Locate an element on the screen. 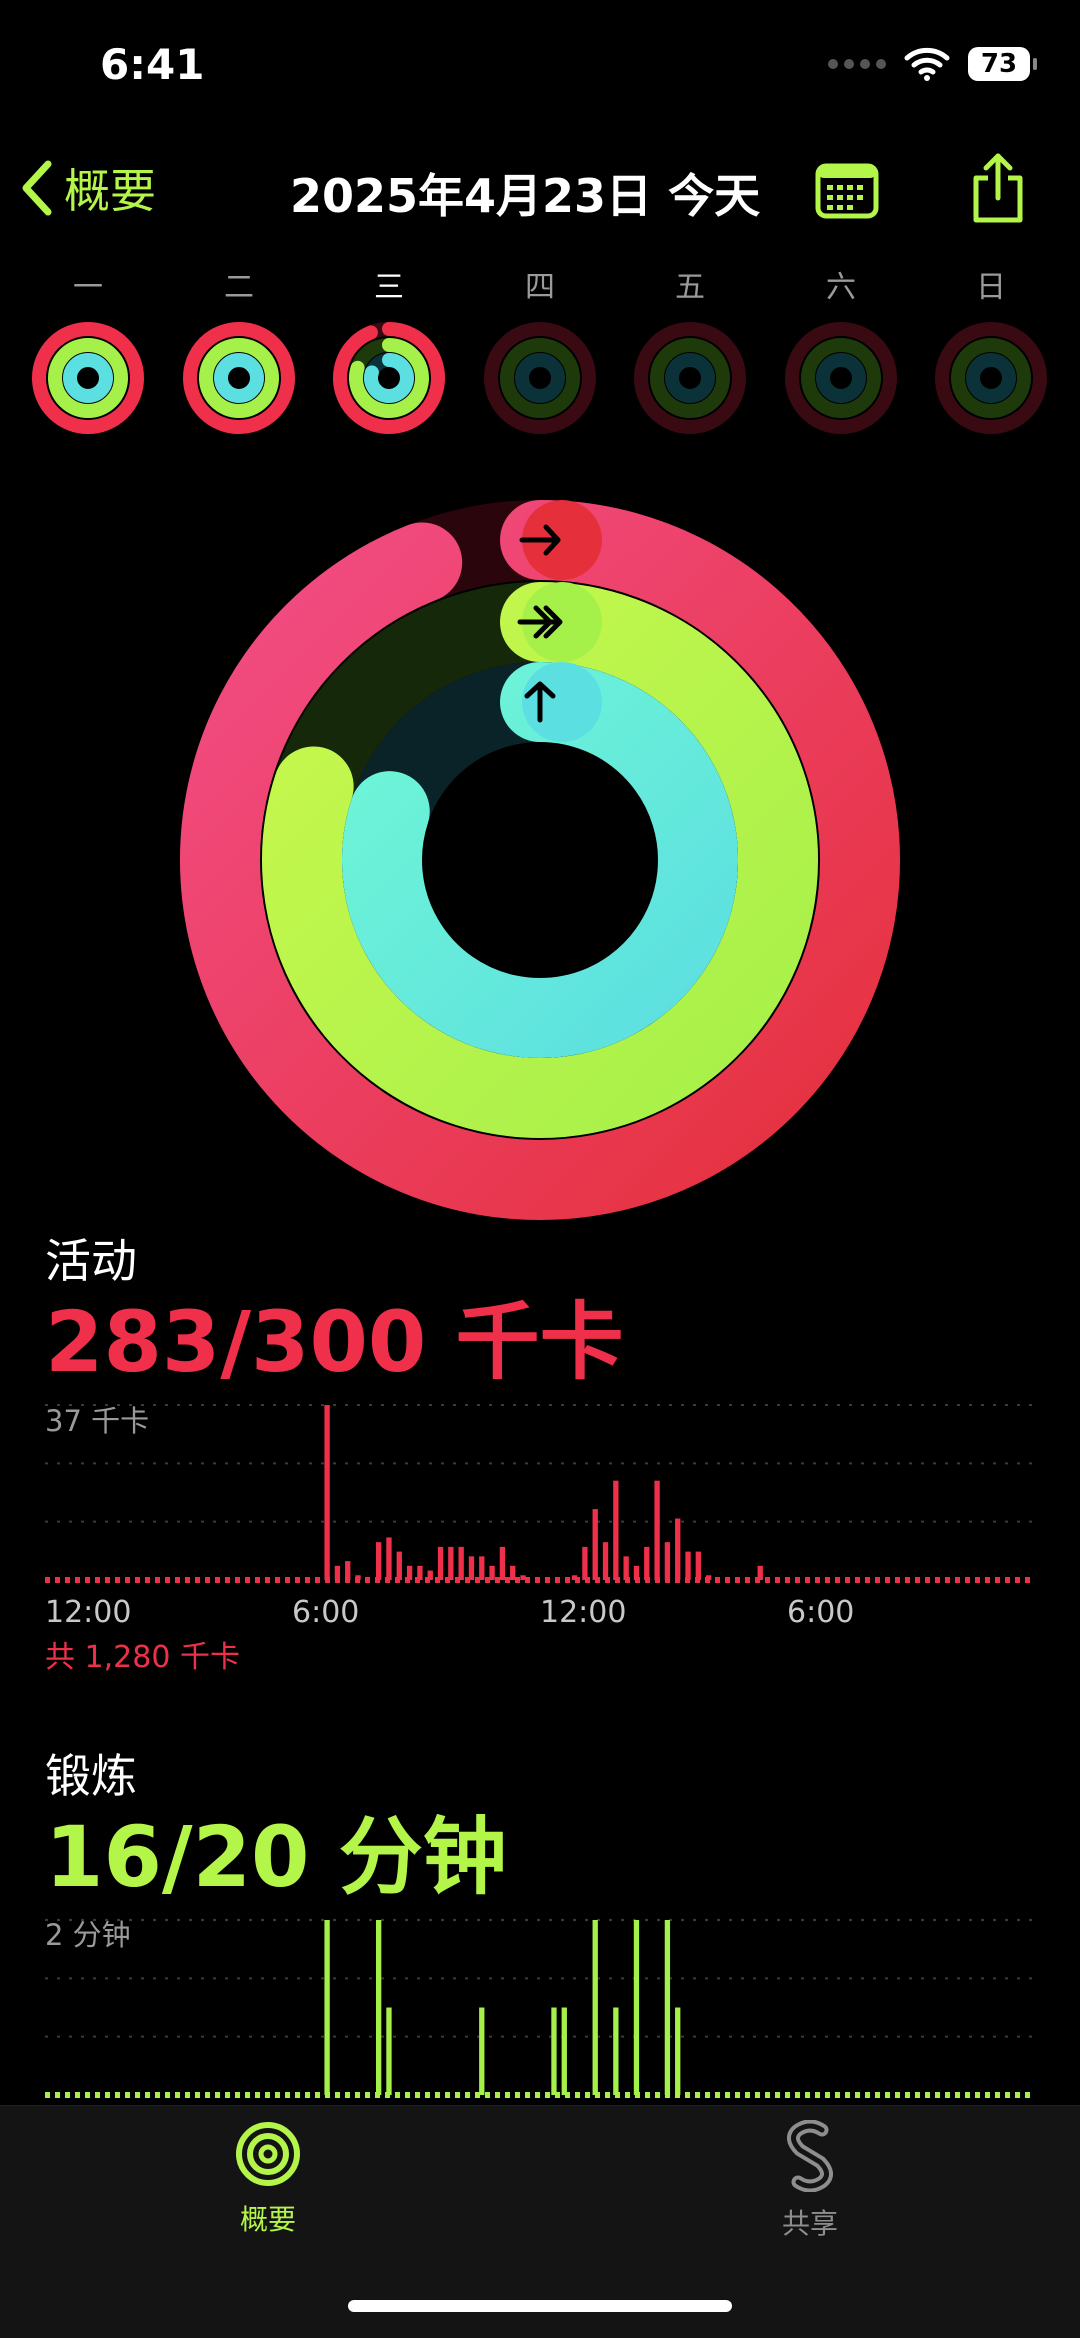 The height and width of the screenshot is (2338, 1080). week-day-text: 三 is located at coordinates (389, 287).